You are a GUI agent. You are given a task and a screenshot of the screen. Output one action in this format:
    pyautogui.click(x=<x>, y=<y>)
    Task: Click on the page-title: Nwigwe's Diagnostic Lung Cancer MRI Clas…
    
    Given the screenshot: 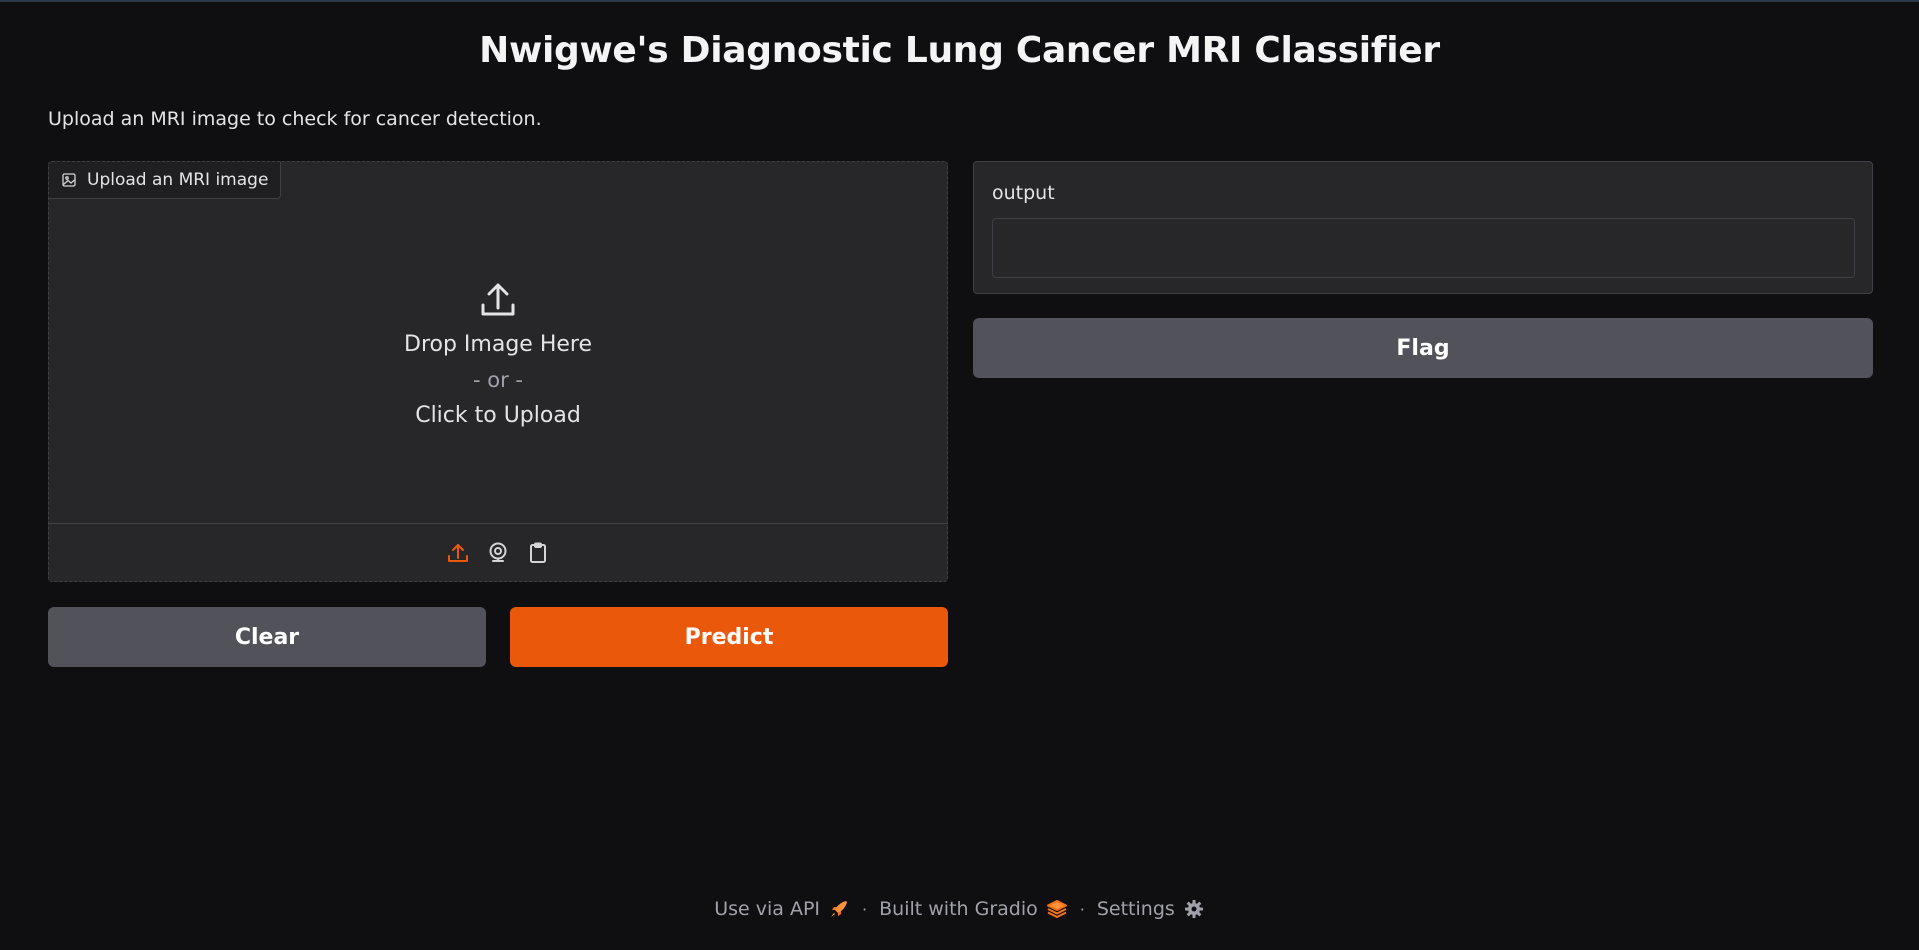 What is the action you would take?
    pyautogui.click(x=959, y=50)
    